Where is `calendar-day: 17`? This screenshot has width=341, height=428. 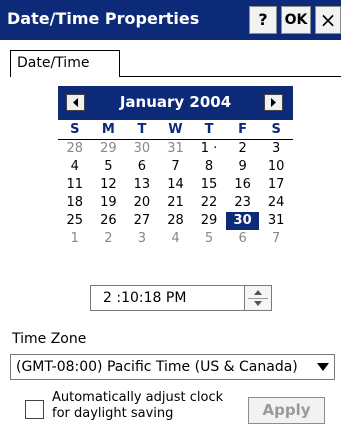
calendar-day: 17 is located at coordinates (276, 185).